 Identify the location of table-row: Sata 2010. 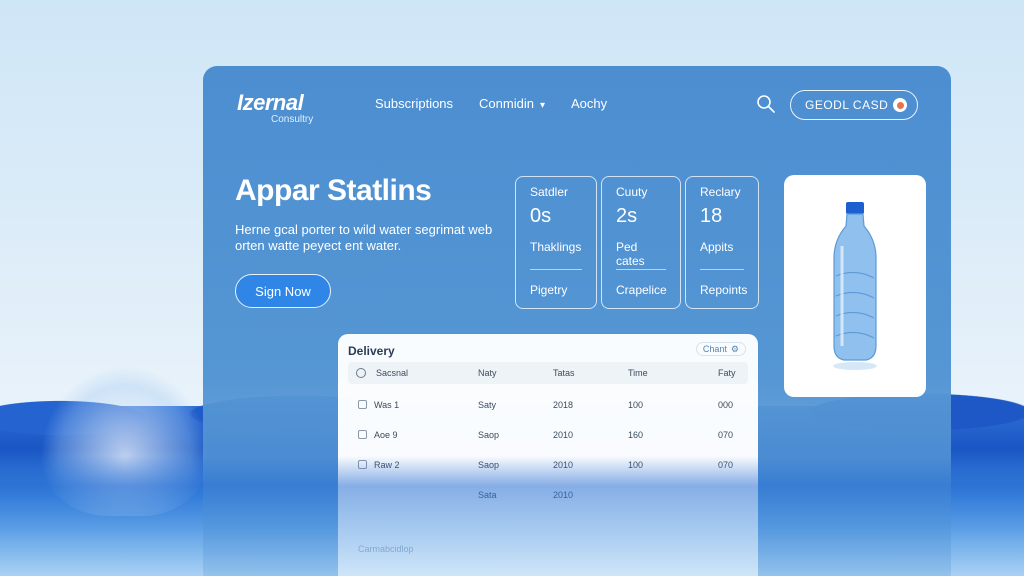
(548, 495).